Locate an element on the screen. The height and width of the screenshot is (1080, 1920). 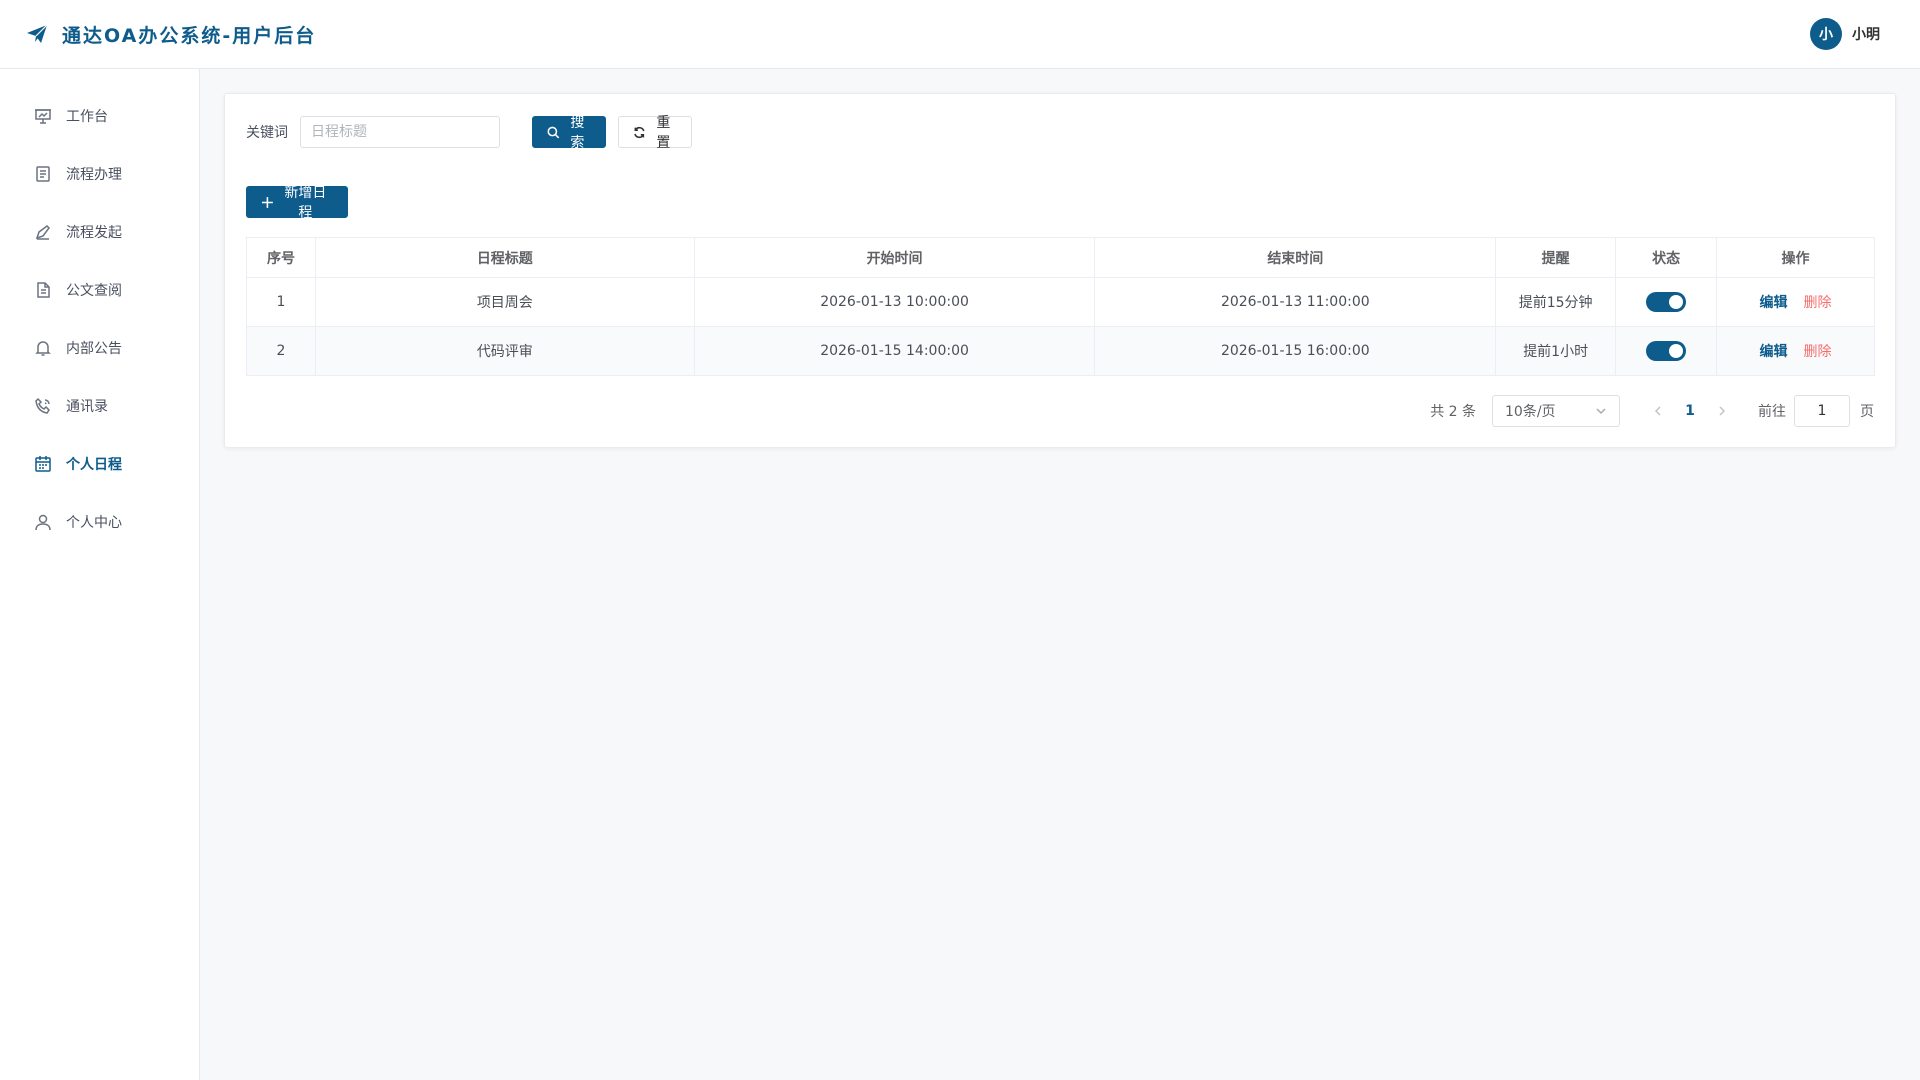
cell-title: 项目周会 is located at coordinates (504, 302).